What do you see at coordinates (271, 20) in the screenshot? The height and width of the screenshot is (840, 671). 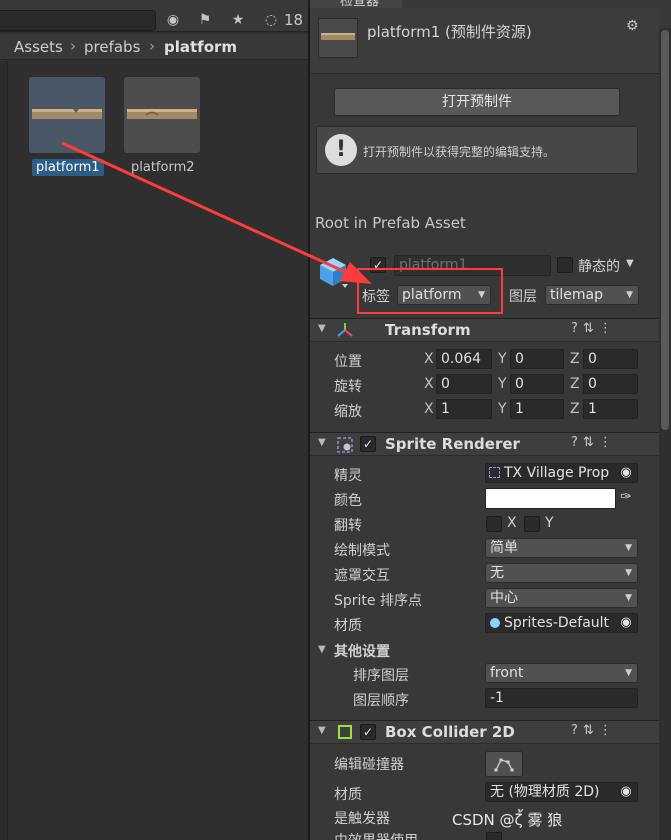 I see `hidden-packages-eye-icon: ◌` at bounding box center [271, 20].